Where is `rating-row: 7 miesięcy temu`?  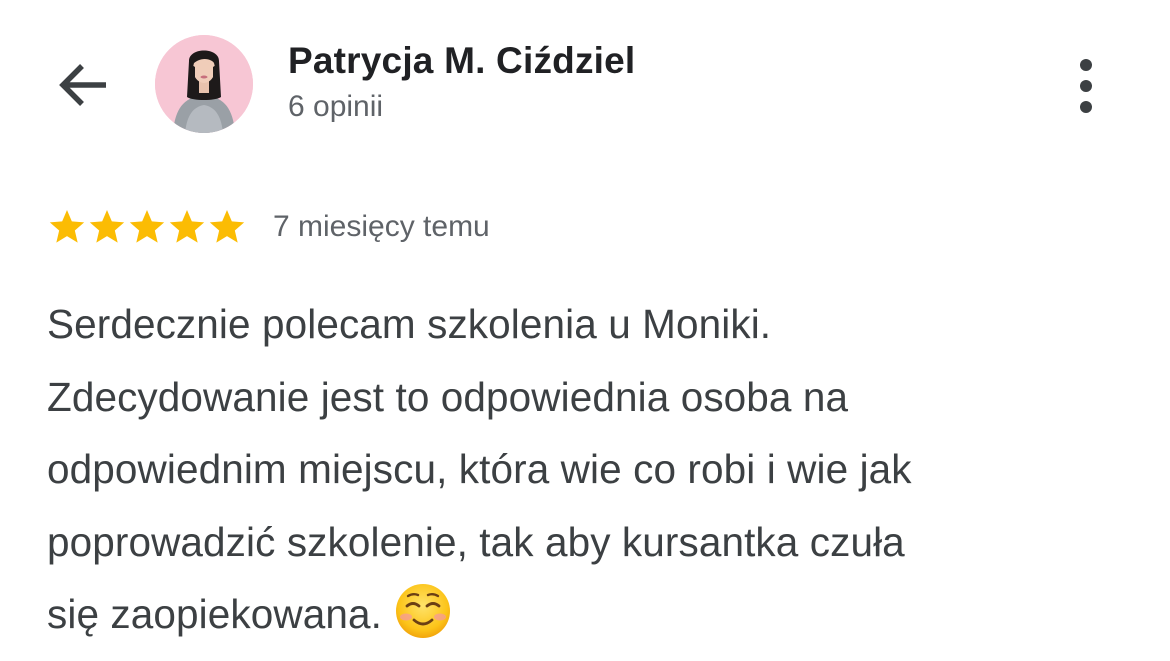 rating-row: 7 miesięcy temu is located at coordinates (268, 227).